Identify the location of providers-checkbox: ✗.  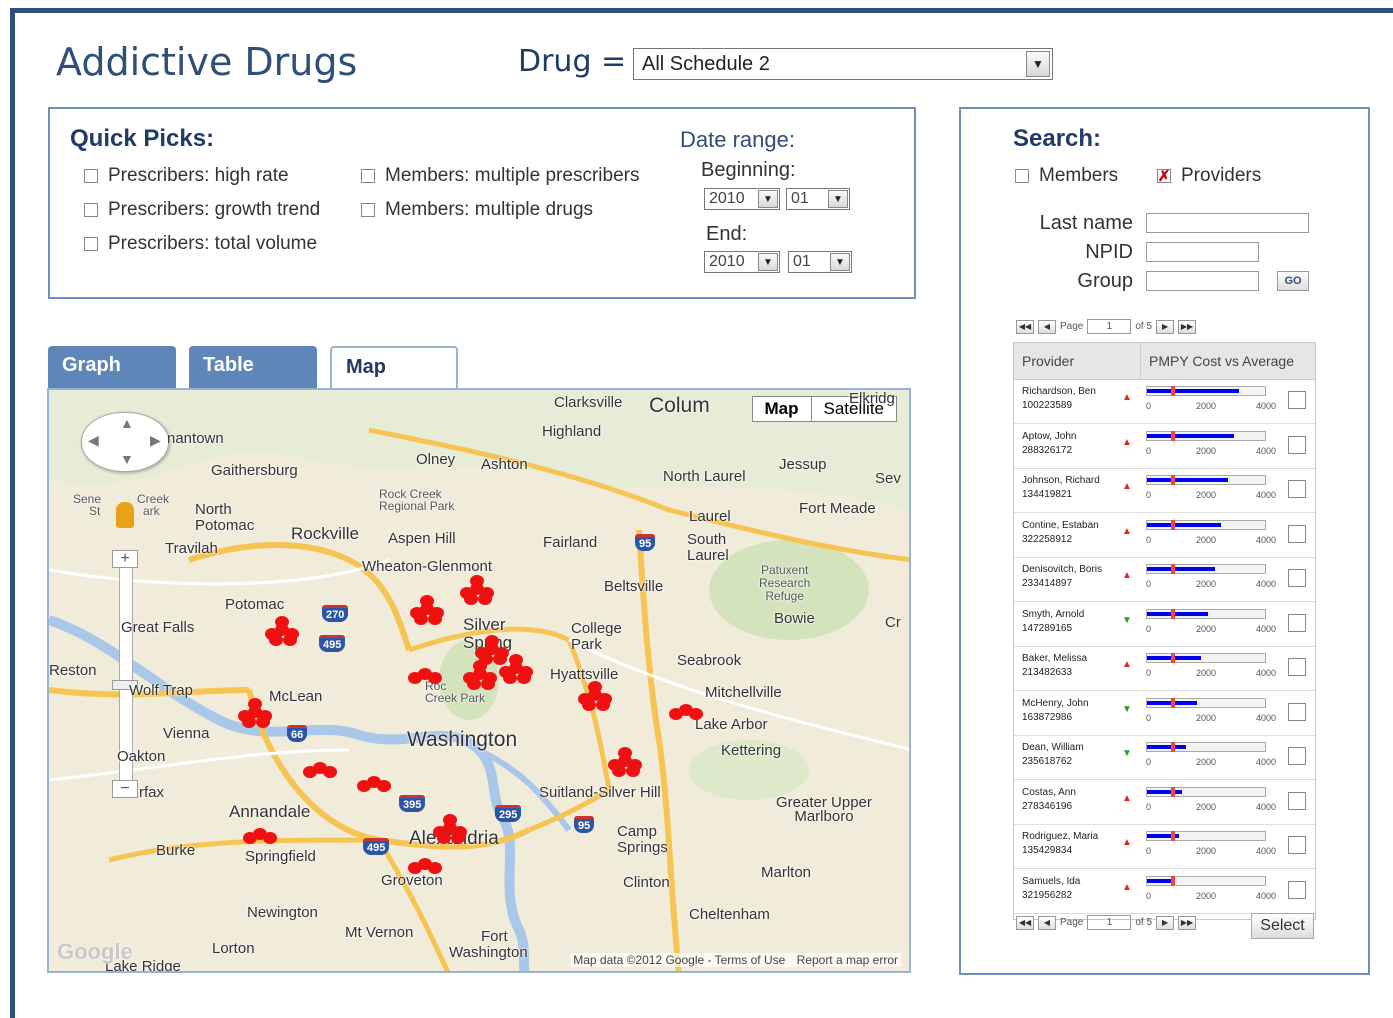
(1164, 176).